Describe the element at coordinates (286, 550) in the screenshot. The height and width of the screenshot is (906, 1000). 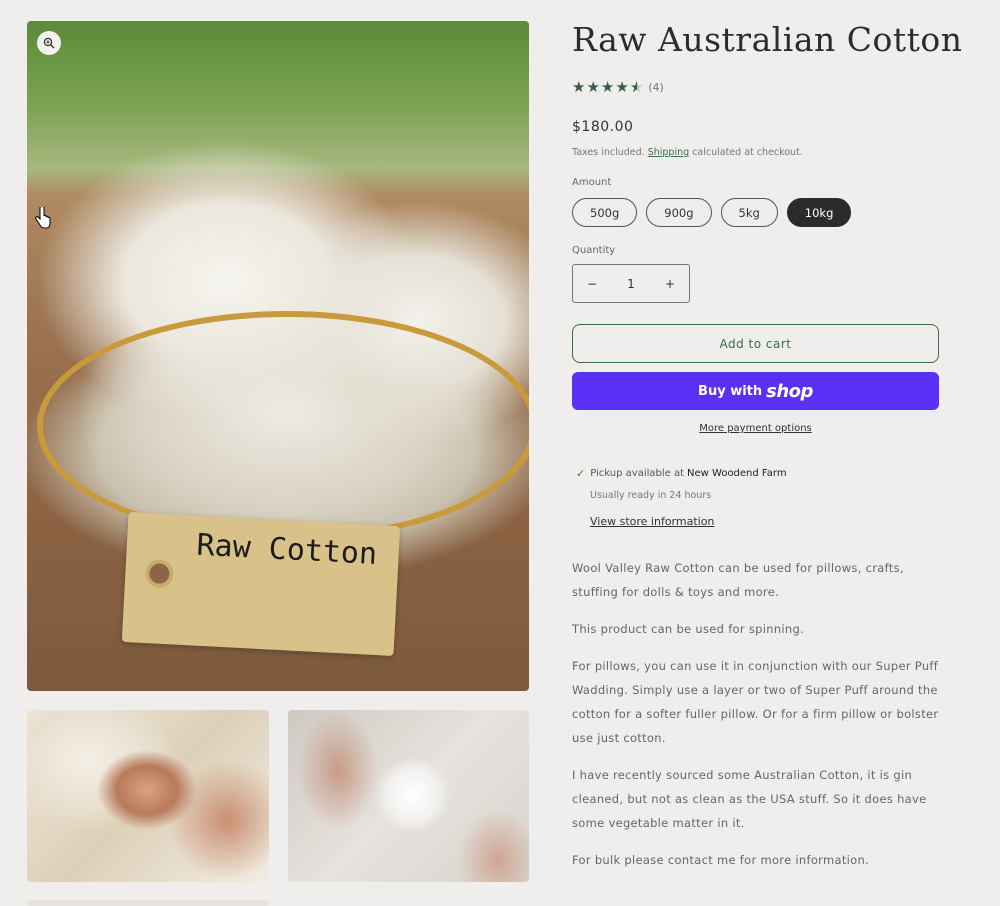
I see `tag-handwriting: Raw Cotton` at that location.